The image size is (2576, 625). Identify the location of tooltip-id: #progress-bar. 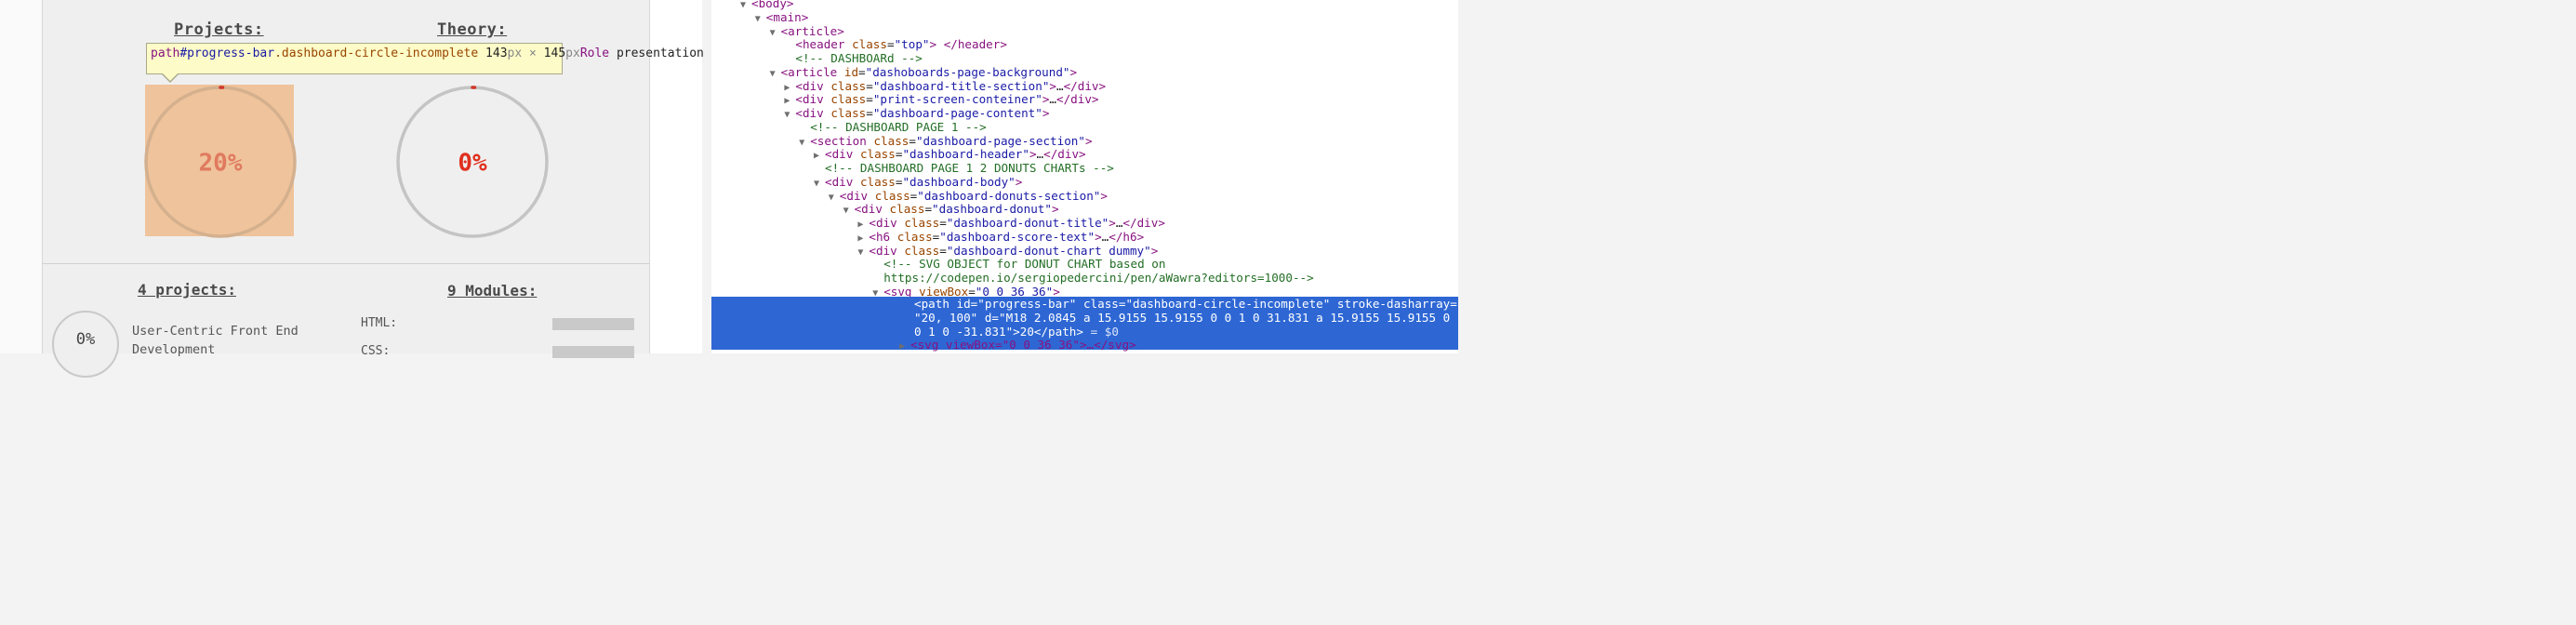
(227, 53).